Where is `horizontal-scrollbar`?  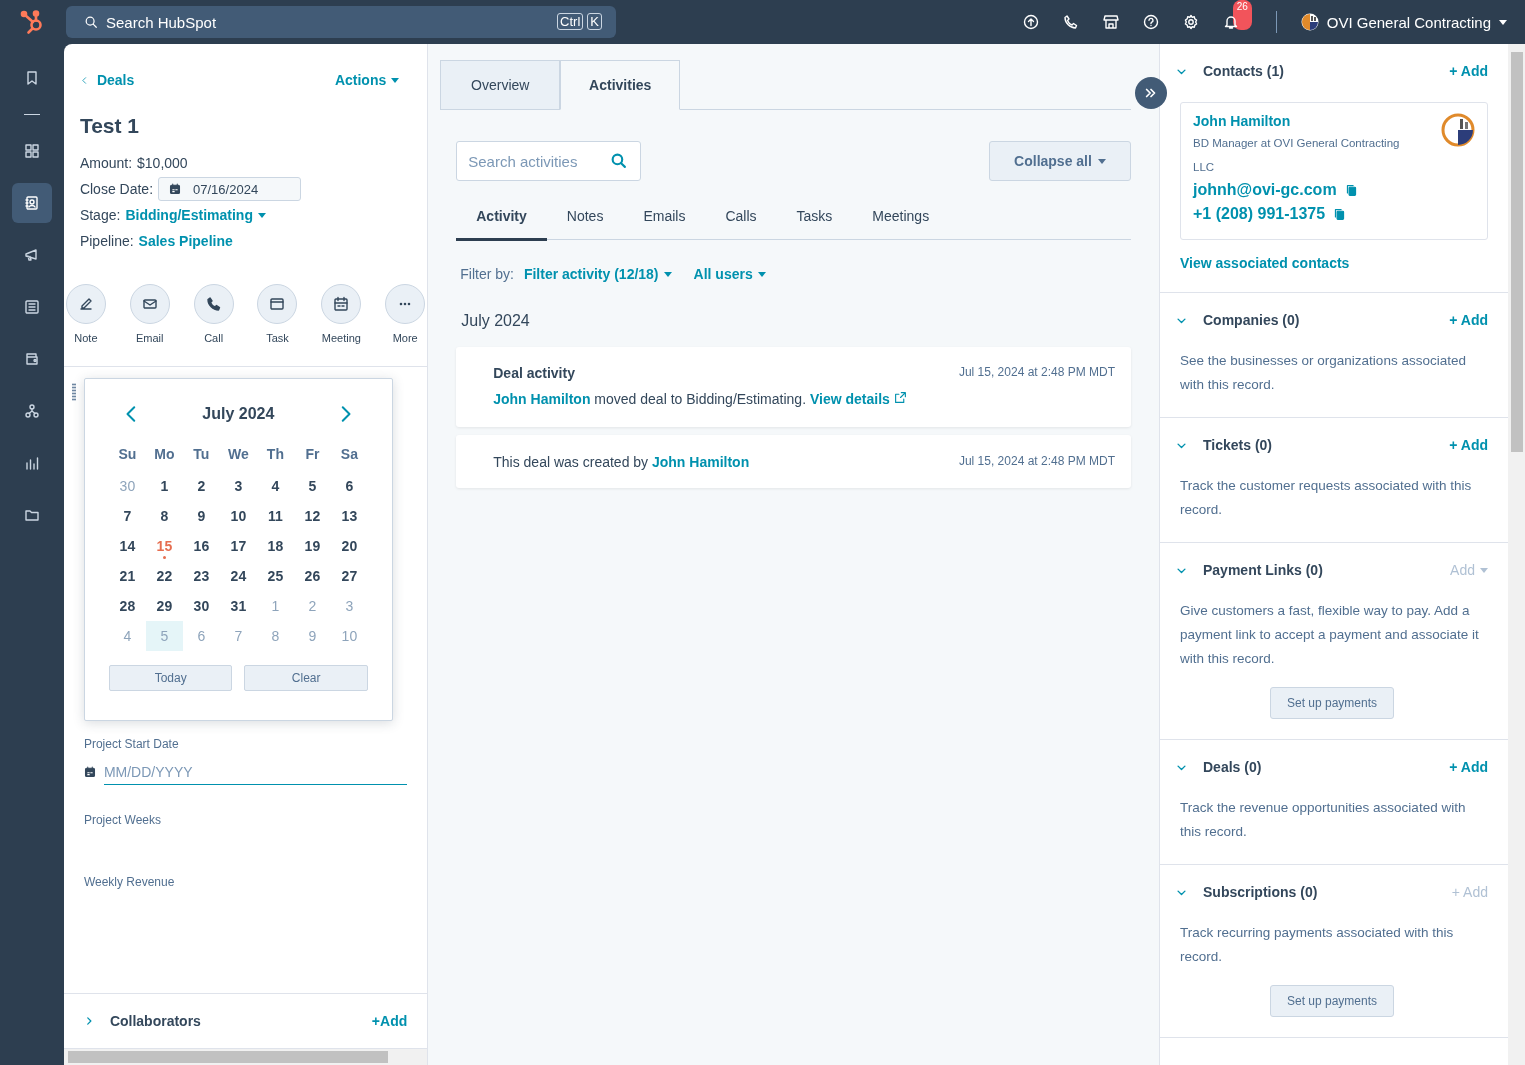
horizontal-scrollbar is located at coordinates (245, 1057).